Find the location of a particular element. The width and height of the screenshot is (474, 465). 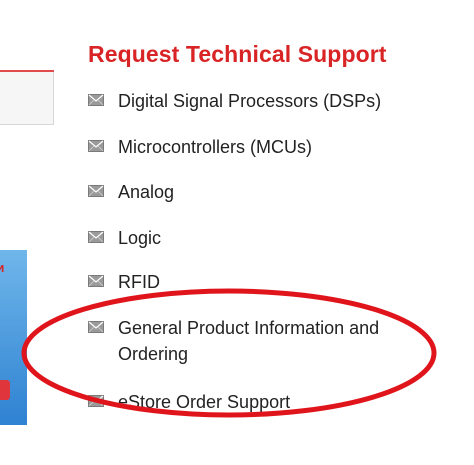

support-title: Request Technical Support is located at coordinates (237, 54).